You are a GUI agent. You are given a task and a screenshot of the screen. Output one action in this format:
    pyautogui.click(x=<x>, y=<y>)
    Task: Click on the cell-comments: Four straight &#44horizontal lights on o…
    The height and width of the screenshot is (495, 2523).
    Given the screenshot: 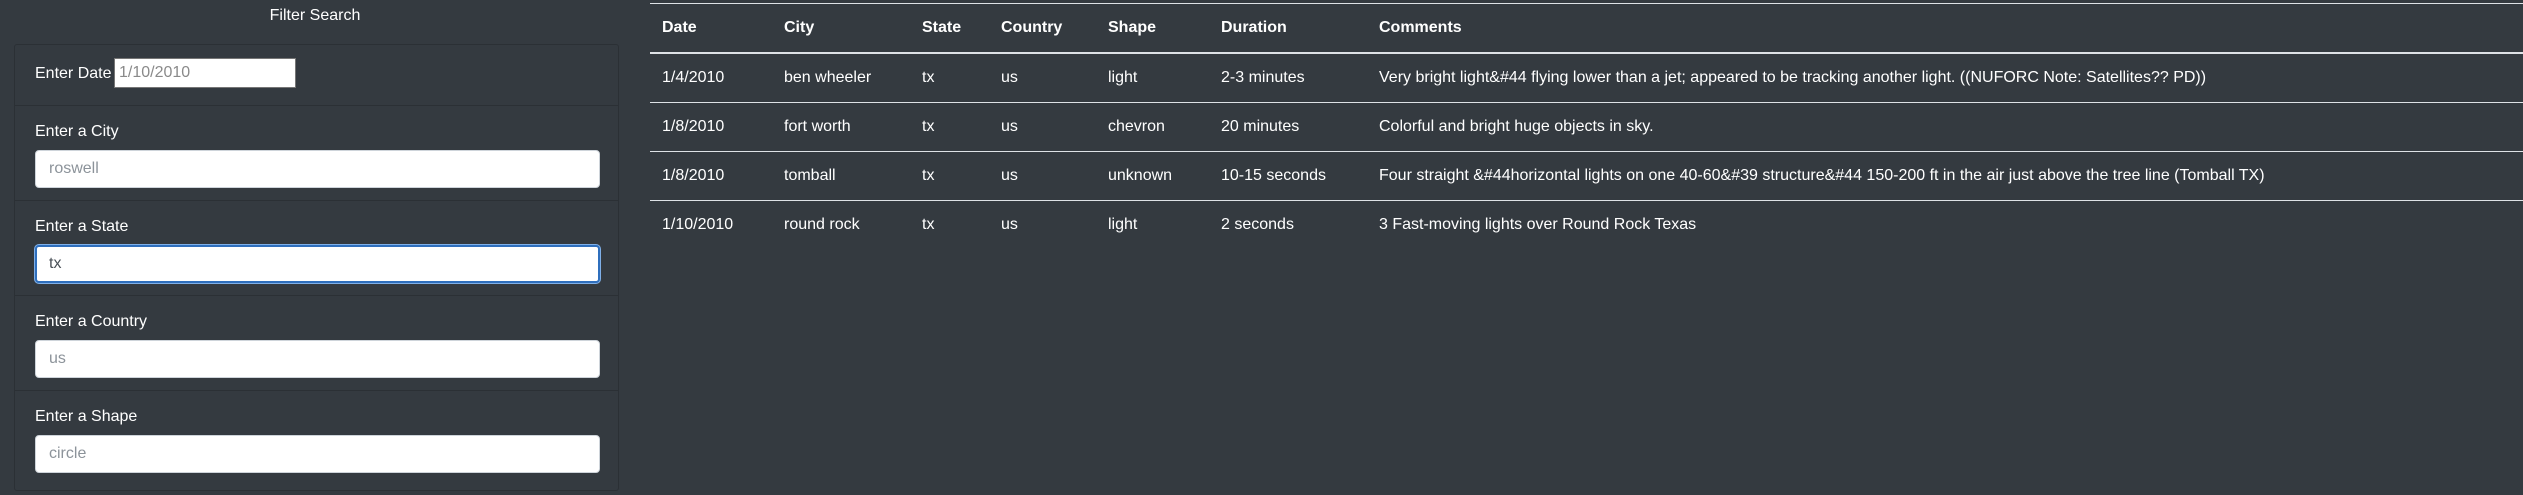 What is the action you would take?
    pyautogui.click(x=1945, y=176)
    